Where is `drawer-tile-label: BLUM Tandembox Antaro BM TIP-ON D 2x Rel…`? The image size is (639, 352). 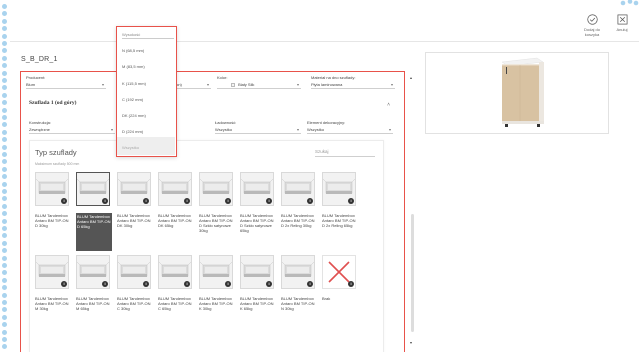 drawer-tile-label: BLUM Tandembox Antaro BM TIP-ON D 2x Rel… is located at coordinates (339, 220).